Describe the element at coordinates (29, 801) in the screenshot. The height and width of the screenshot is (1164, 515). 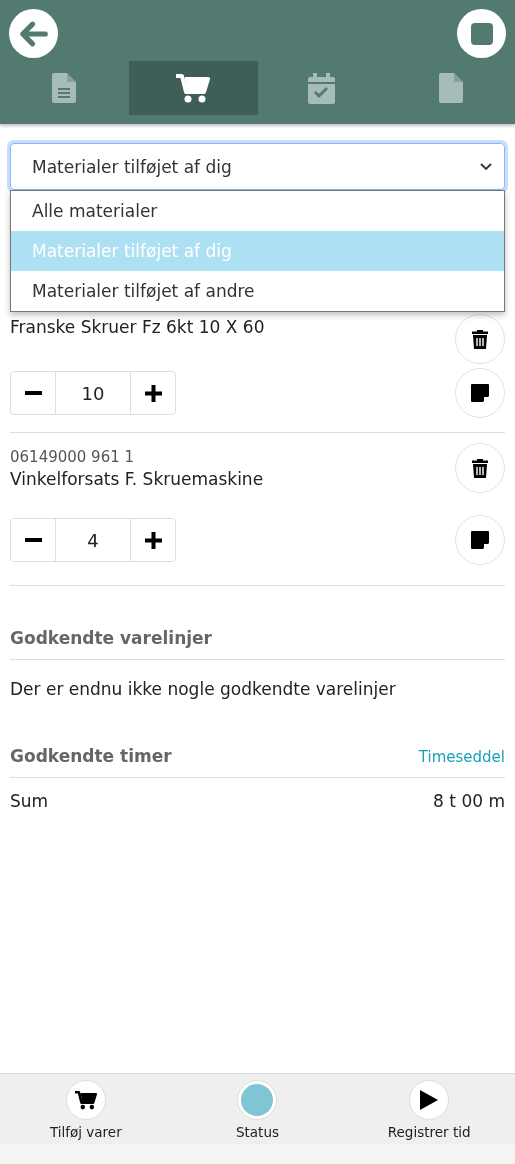
I see `sum-label: Sum` at that location.